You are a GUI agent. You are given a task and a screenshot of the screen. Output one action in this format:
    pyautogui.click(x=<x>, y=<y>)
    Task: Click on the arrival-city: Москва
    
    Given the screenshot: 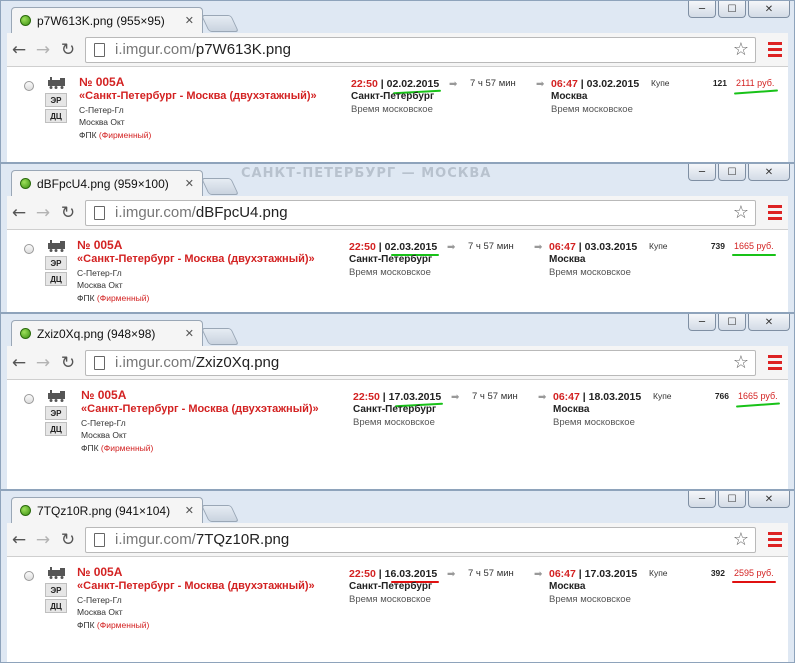 What is the action you would take?
    pyautogui.click(x=567, y=586)
    